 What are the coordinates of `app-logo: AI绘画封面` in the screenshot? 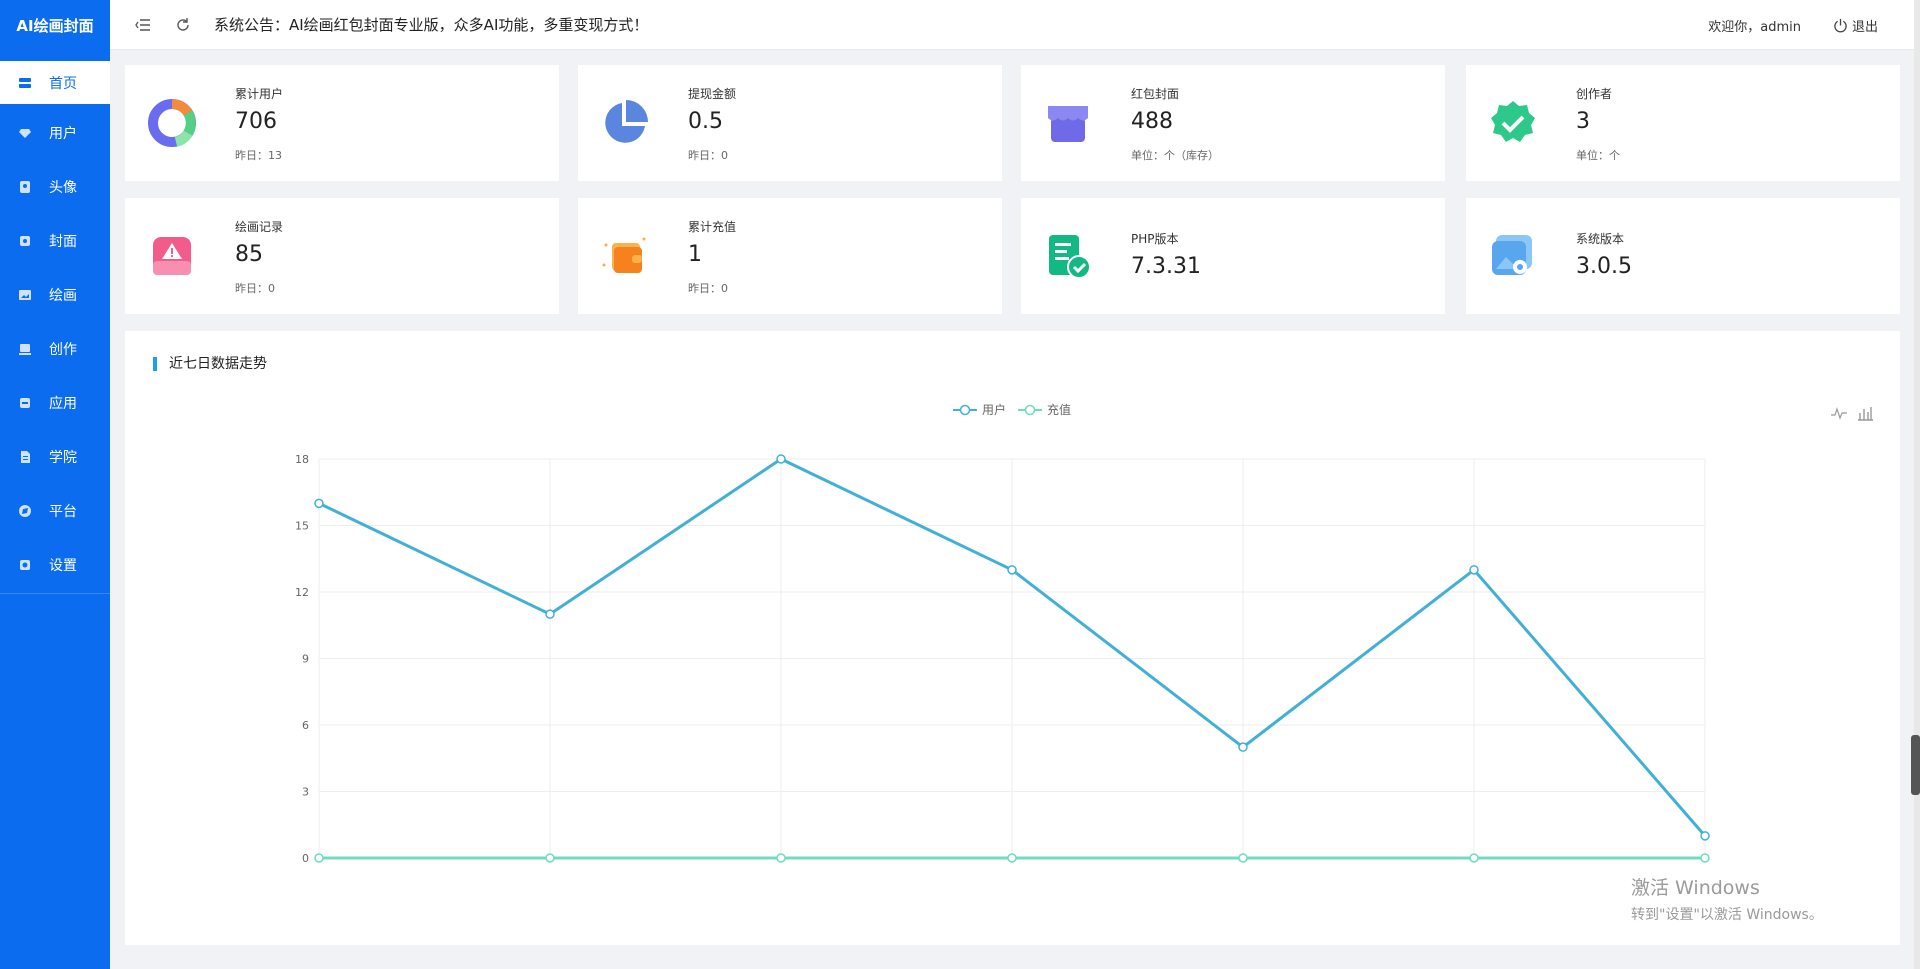 It's located at (55, 26).